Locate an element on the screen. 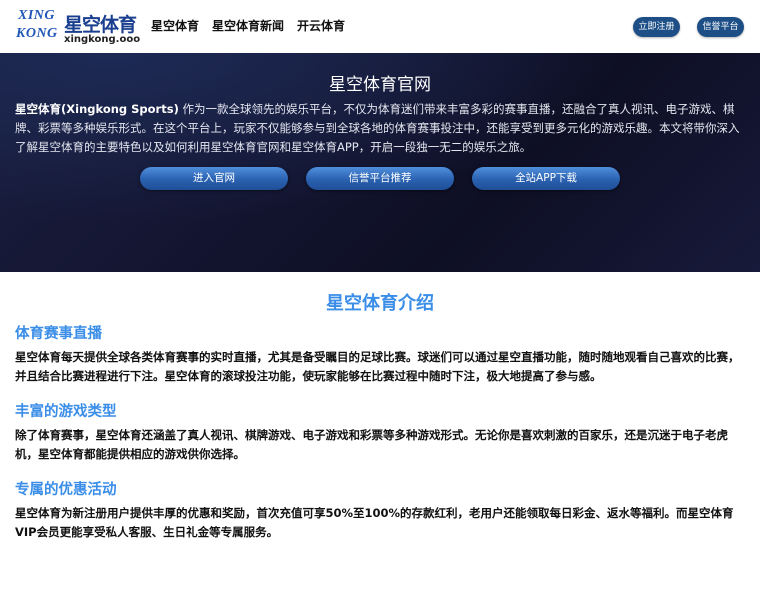 The width and height of the screenshot is (760, 600). trusted-platform-button: 信誉平台 is located at coordinates (720, 27).